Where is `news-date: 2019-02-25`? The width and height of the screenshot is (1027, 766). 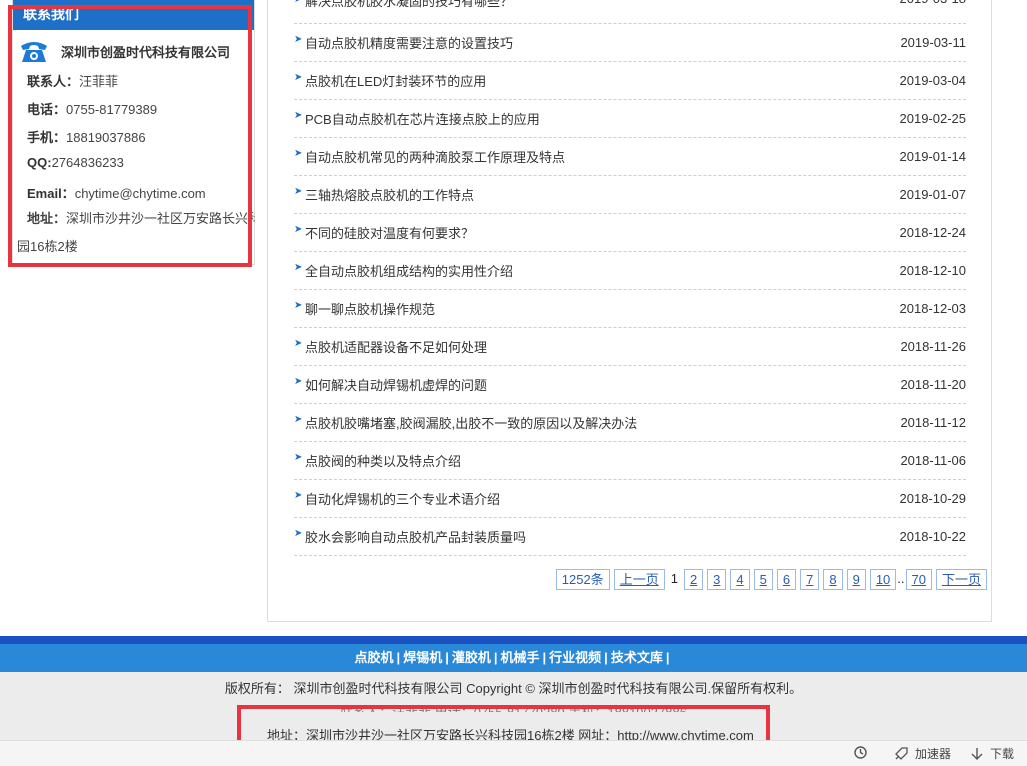 news-date: 2019-02-25 is located at coordinates (933, 118).